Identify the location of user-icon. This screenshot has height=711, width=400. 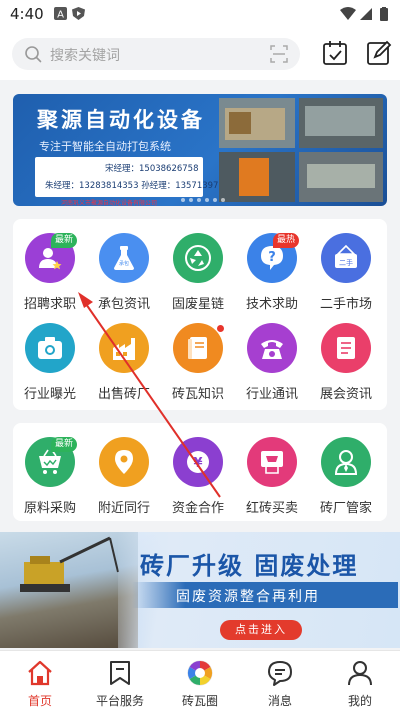
(360, 673).